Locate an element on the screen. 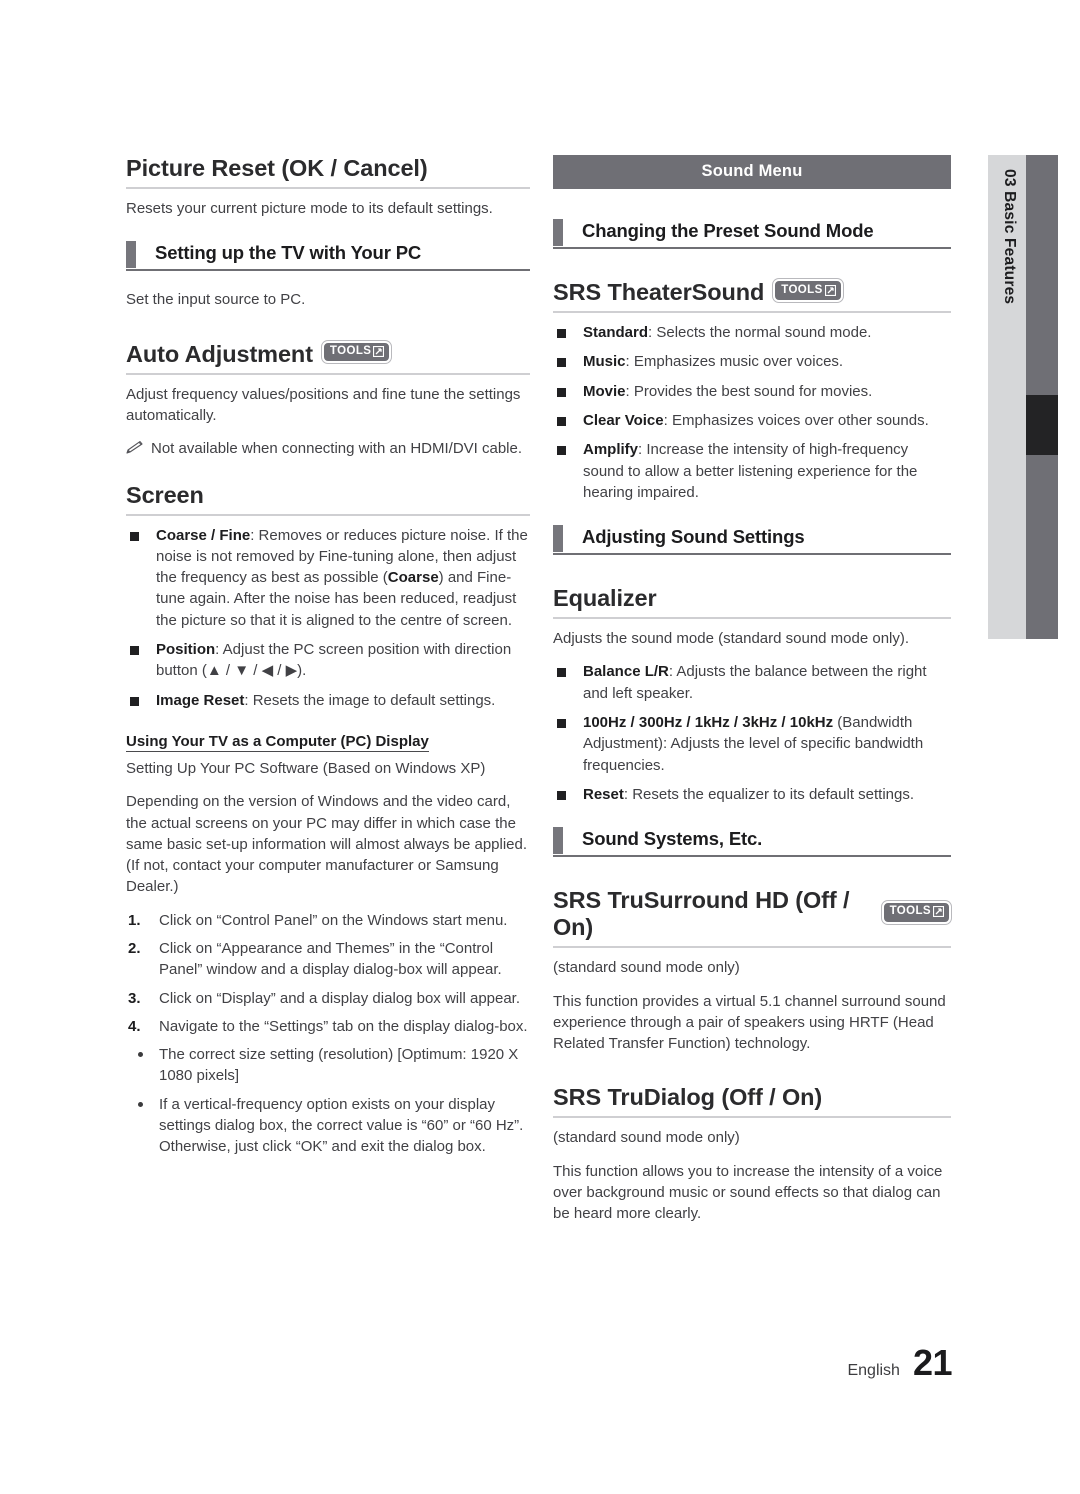  list-item: Music: Emphasizes music over voices. is located at coordinates (752, 361).